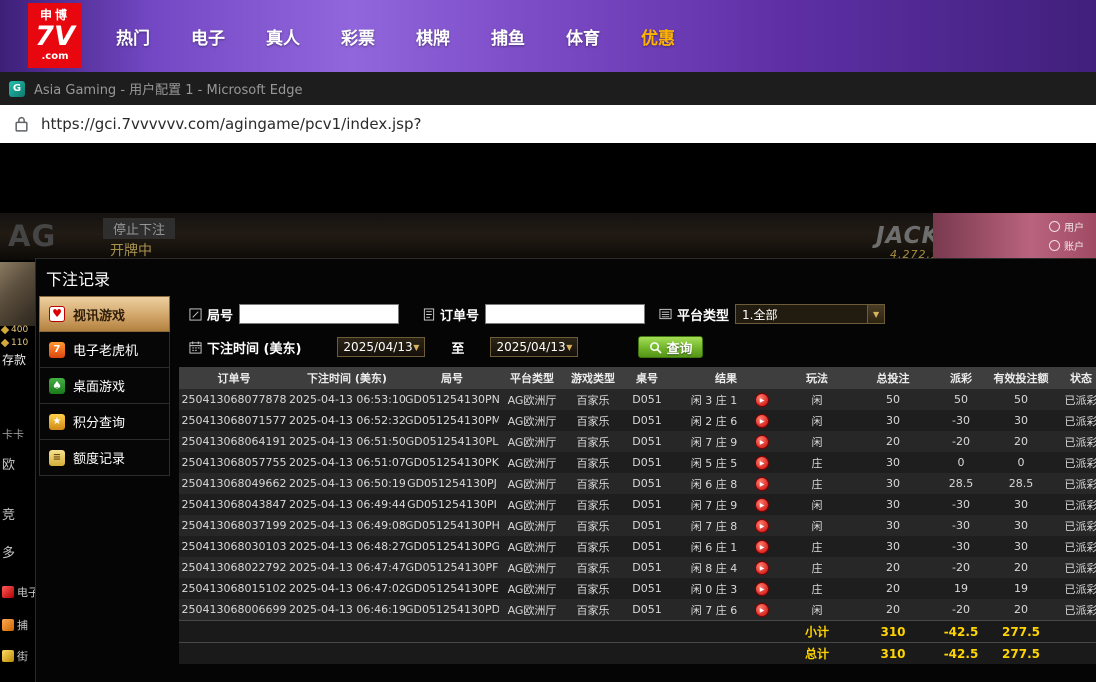  What do you see at coordinates (57, 421) in the screenshot?
I see `points-icon: ★` at bounding box center [57, 421].